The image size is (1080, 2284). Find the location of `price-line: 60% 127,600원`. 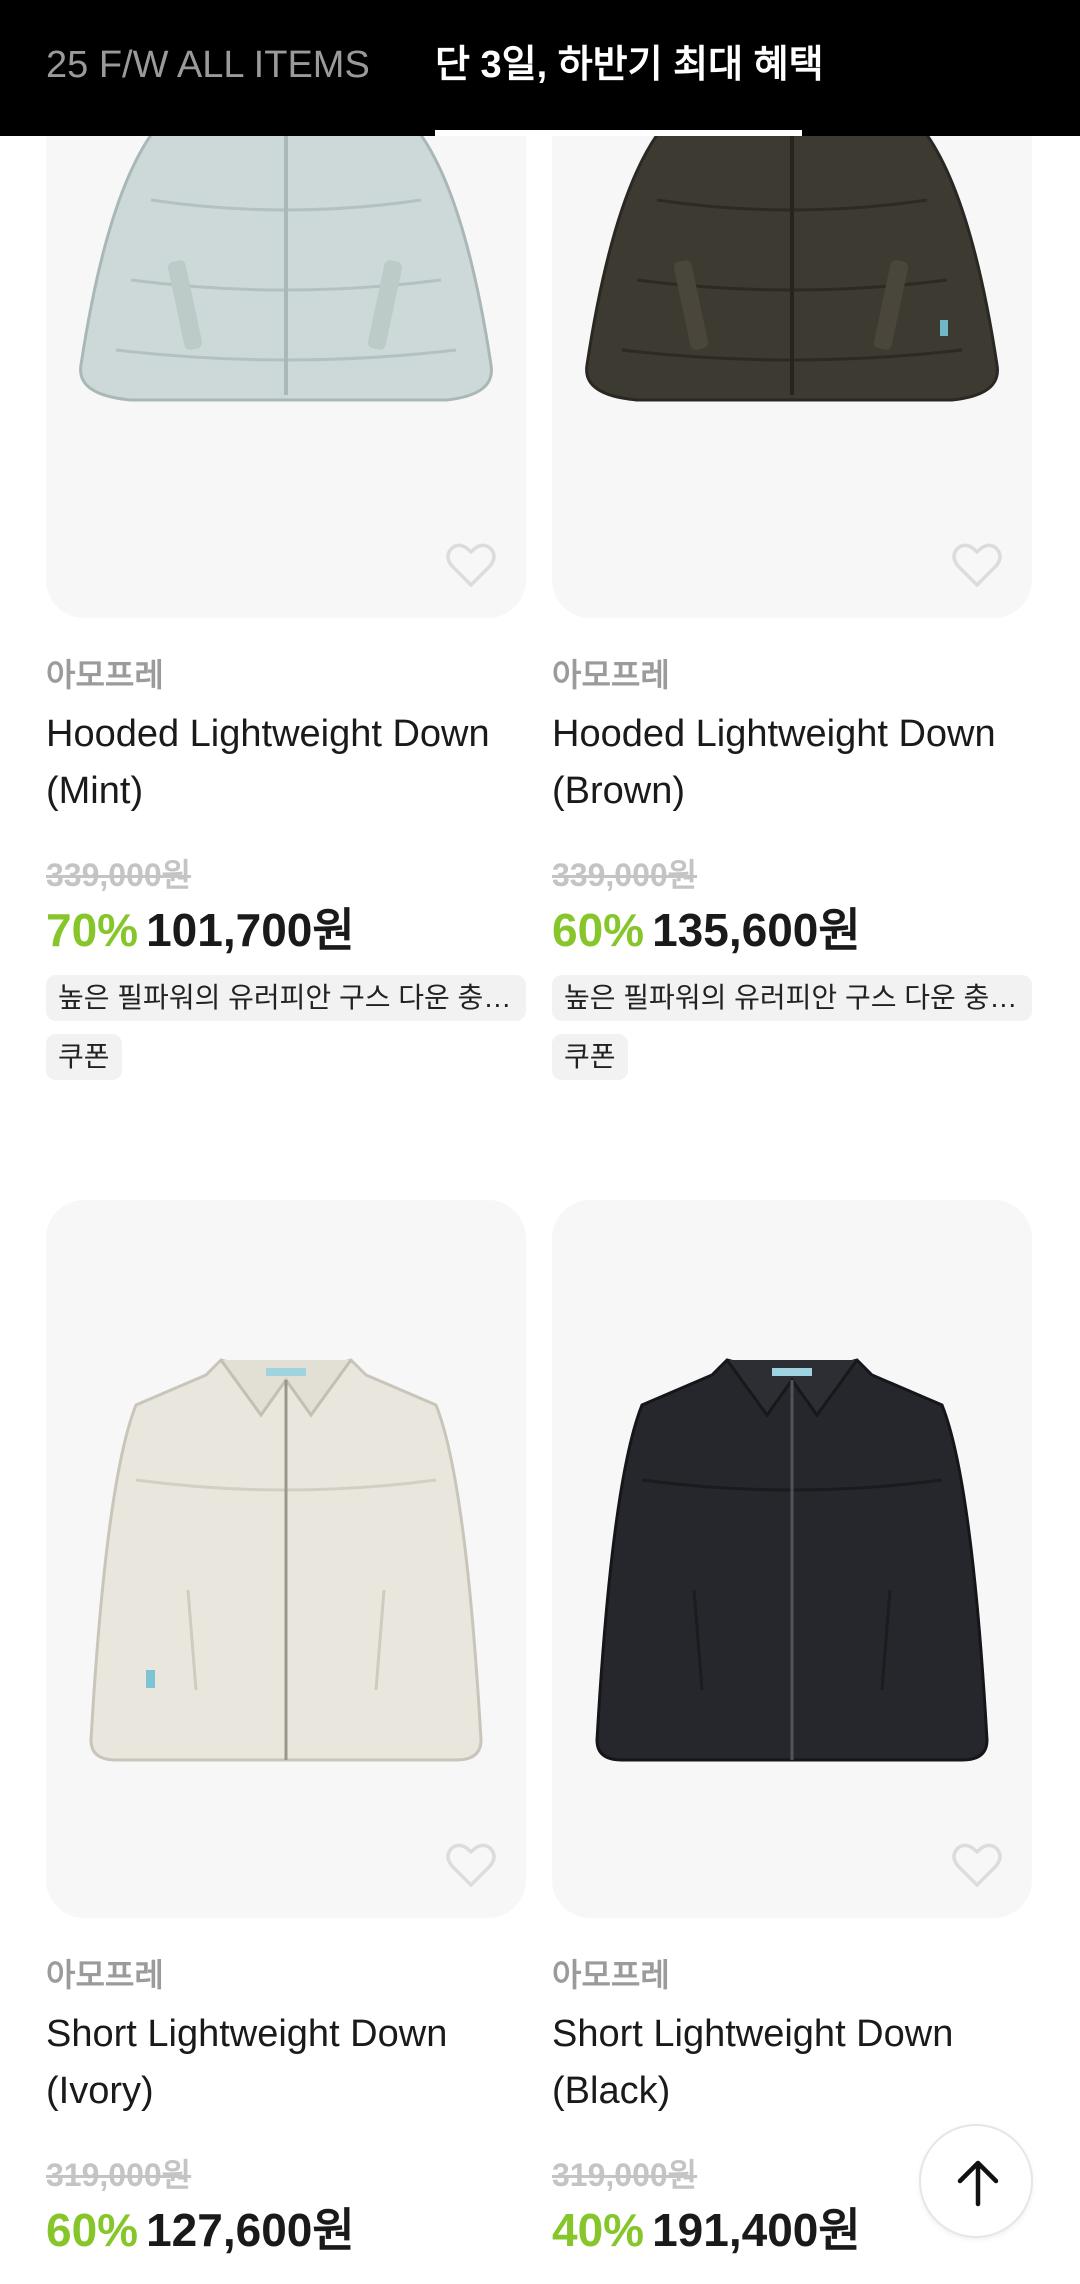

price-line: 60% 127,600원 is located at coordinates (200, 2227).